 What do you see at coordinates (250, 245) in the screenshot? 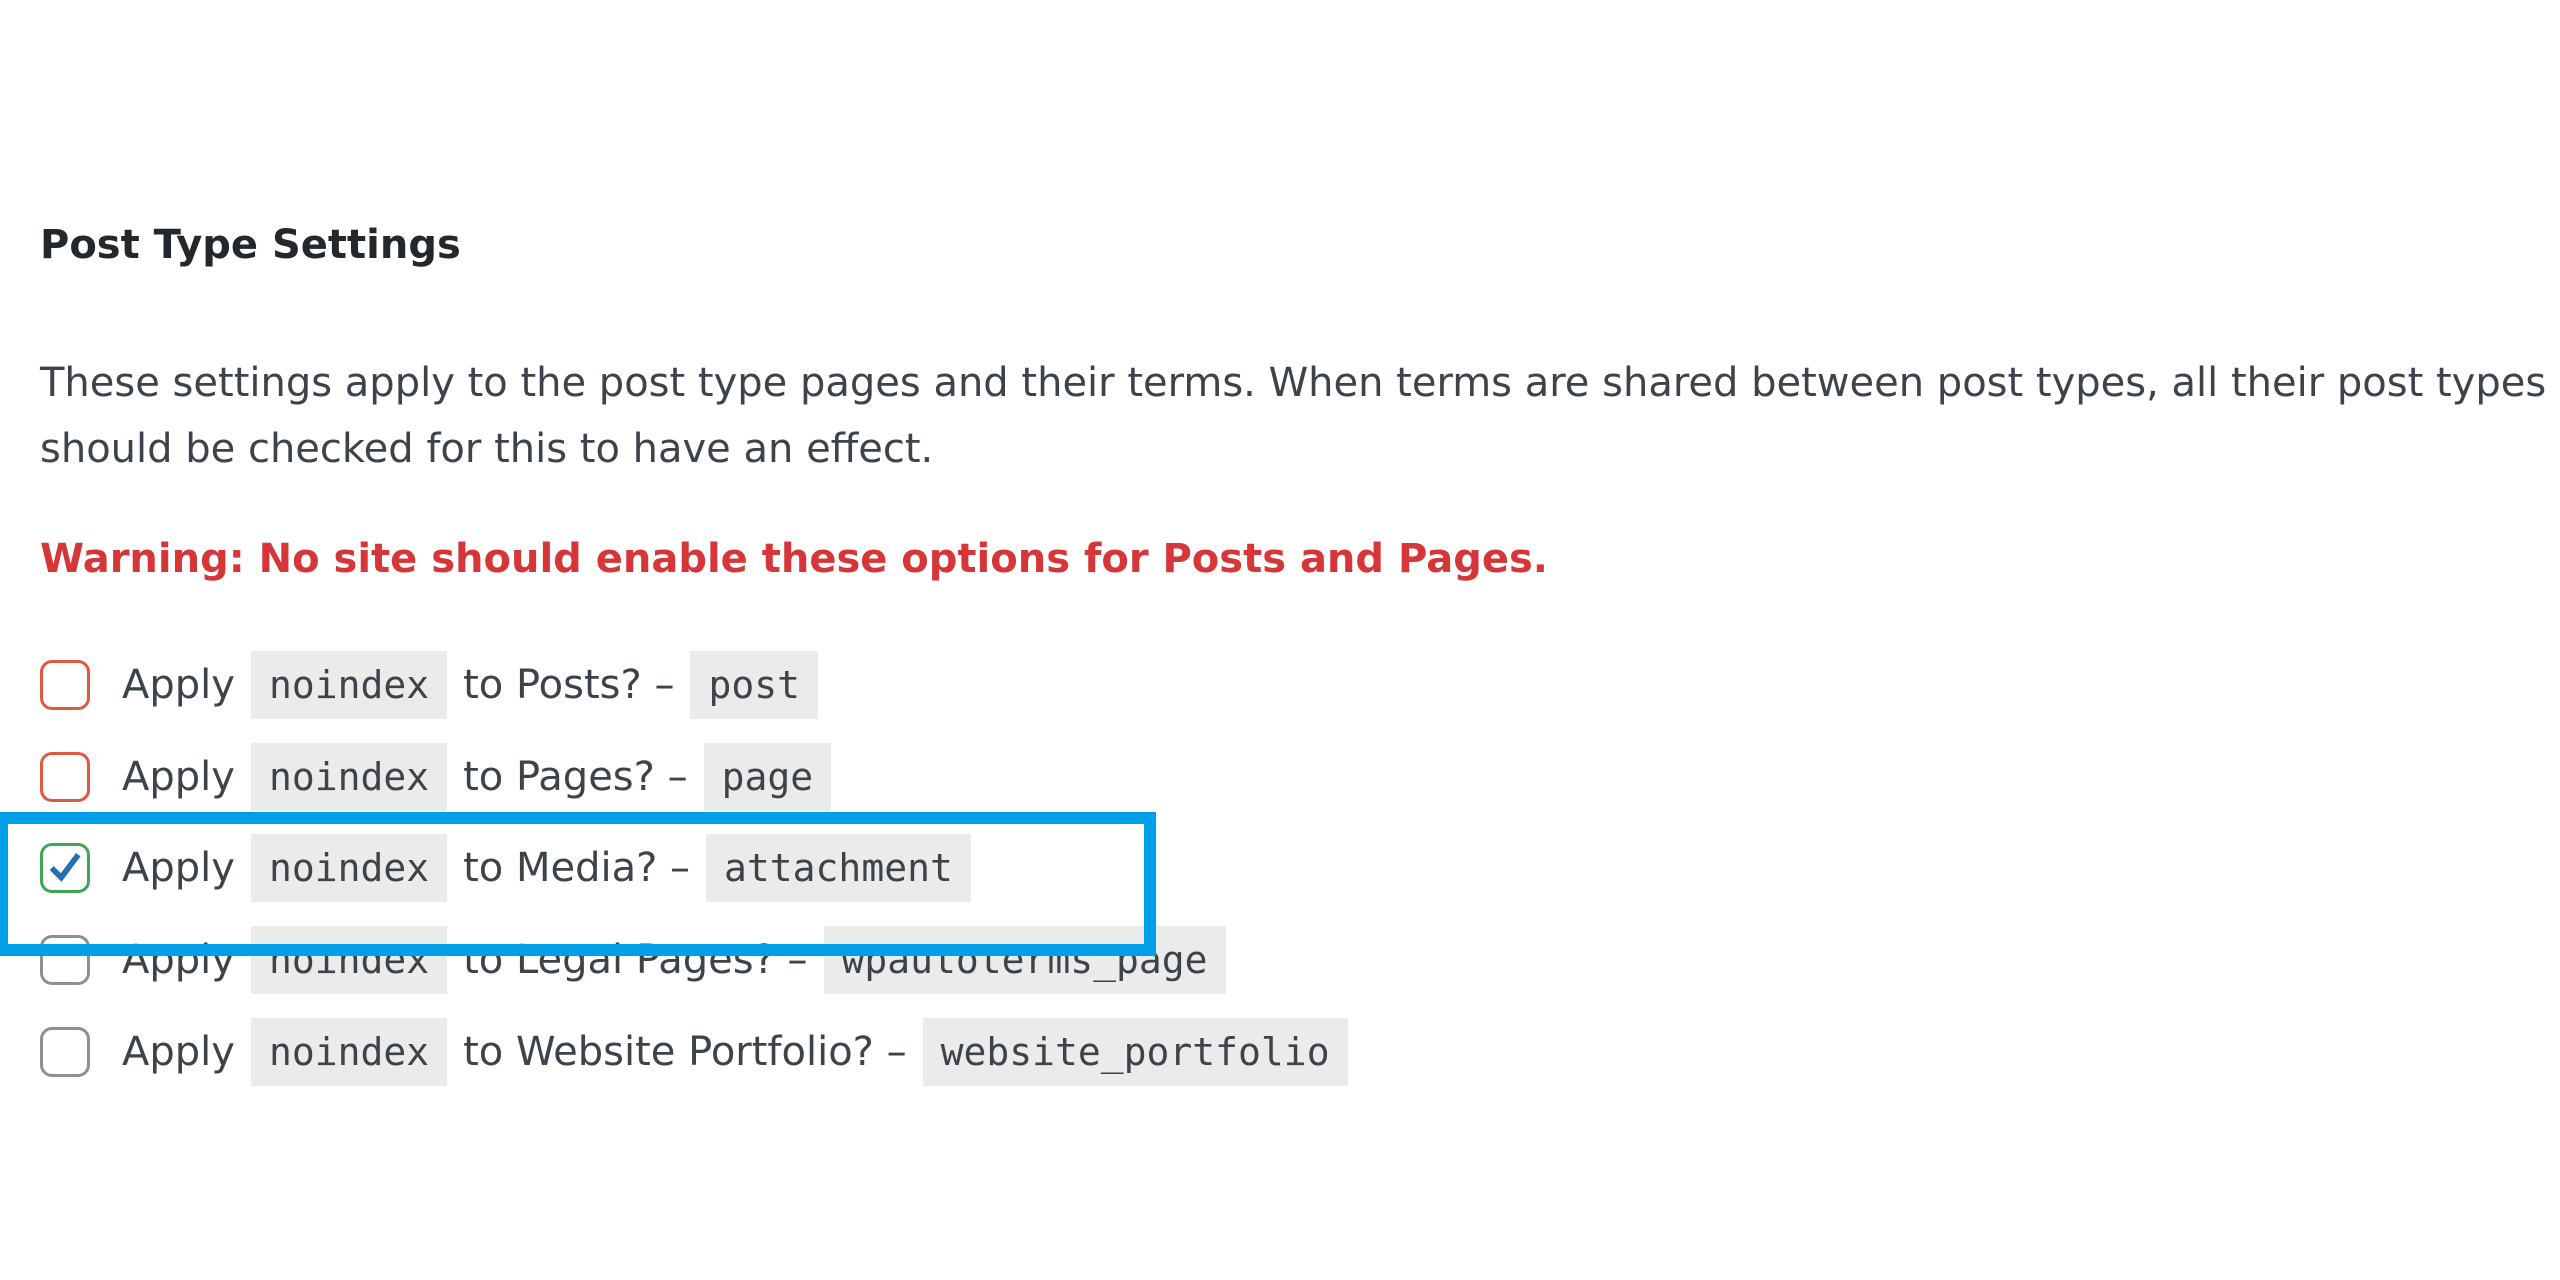
I see `section-heading: Post Type Settings` at bounding box center [250, 245].